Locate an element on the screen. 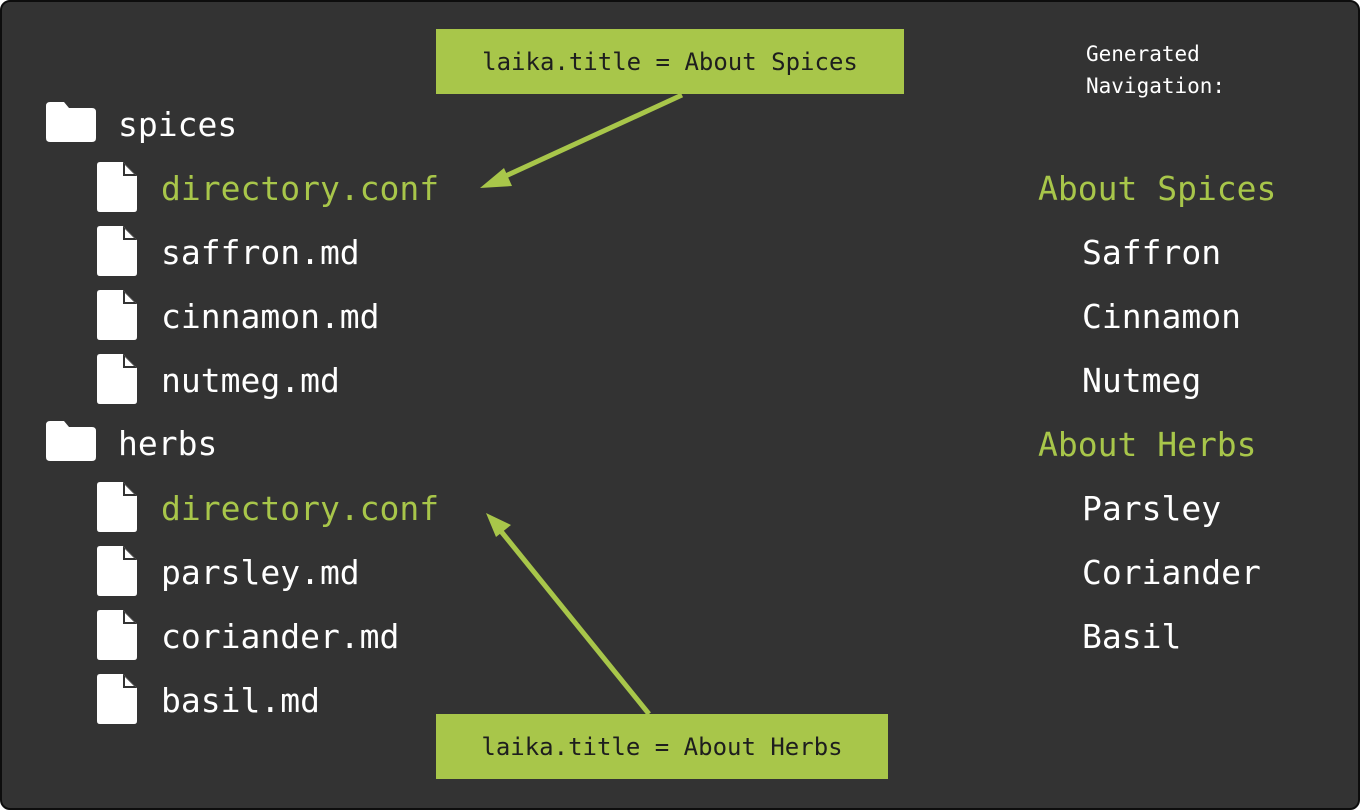 This screenshot has width=1360, height=810. navigation-caption: Generated Navigation: is located at coordinates (1156, 70).